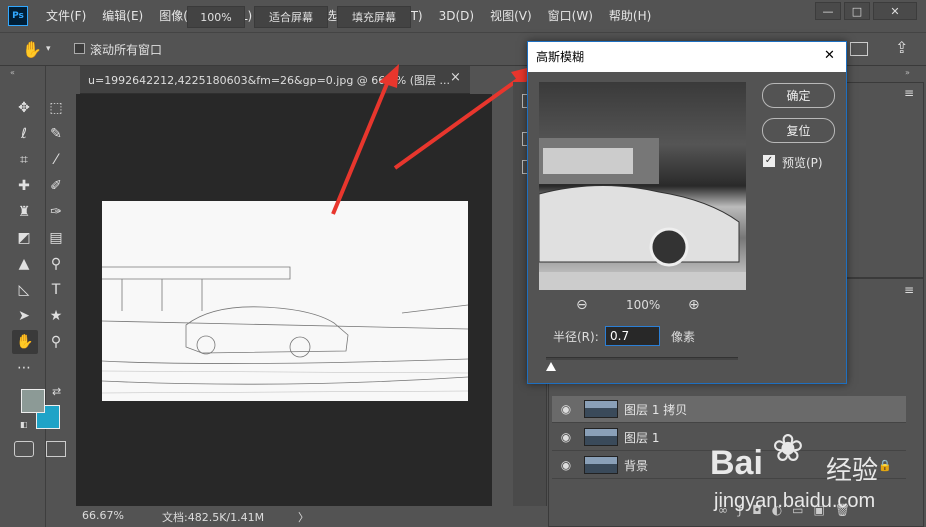 The image size is (926, 527). I want to click on scroll-all-checkbox, so click(79, 48).